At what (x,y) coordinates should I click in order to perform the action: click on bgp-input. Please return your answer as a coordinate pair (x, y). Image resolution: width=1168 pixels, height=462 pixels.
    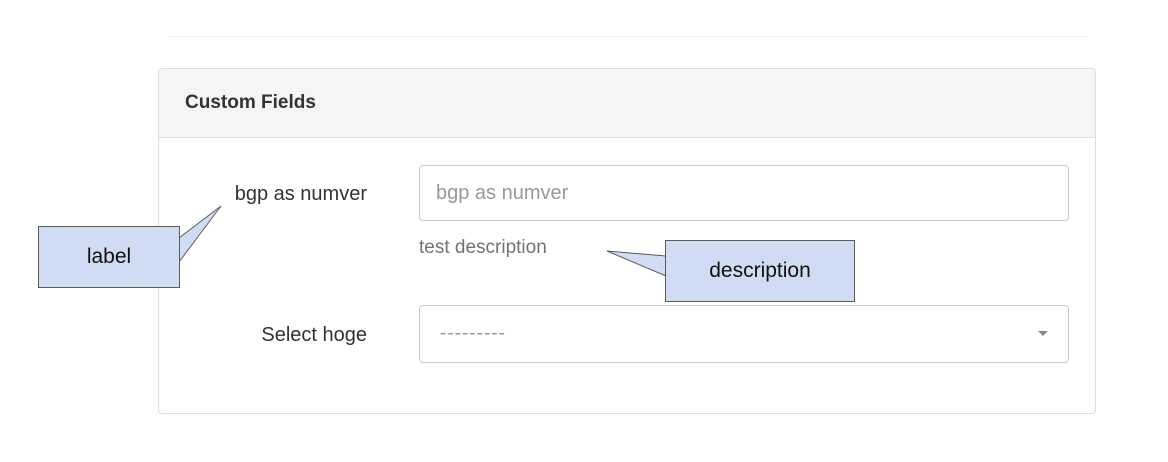
    Looking at the image, I should click on (744, 193).